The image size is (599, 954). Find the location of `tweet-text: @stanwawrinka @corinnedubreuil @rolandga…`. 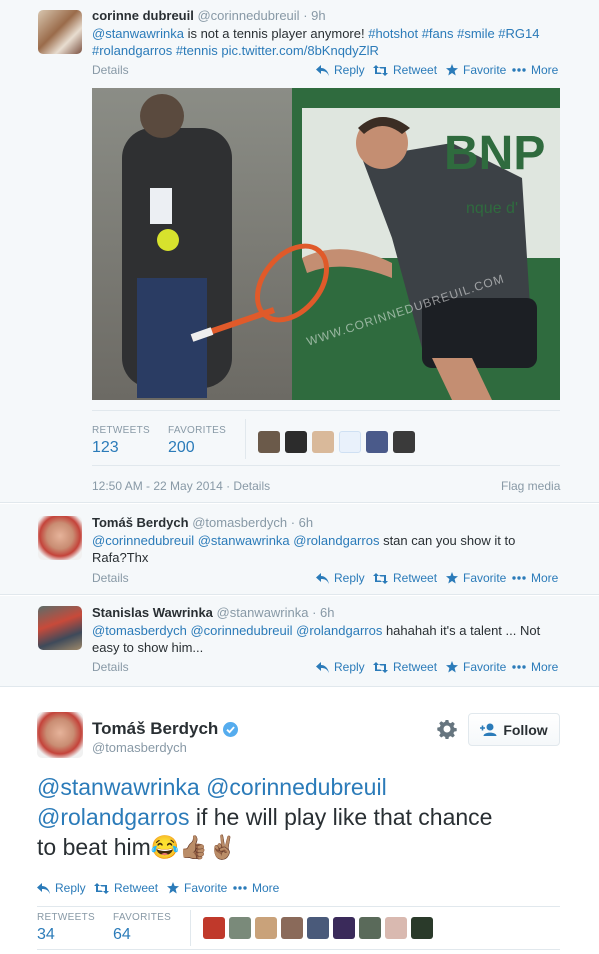

tweet-text: @stanwawrinka @corinnedubreuil @rolandga… is located at coordinates (265, 817).